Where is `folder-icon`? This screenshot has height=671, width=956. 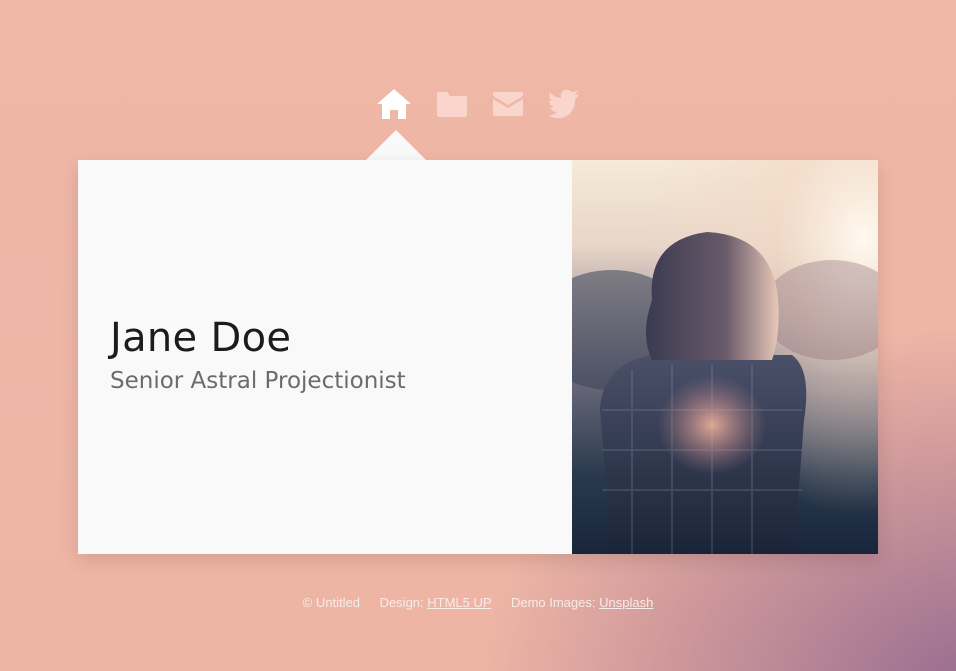
folder-icon is located at coordinates (452, 104).